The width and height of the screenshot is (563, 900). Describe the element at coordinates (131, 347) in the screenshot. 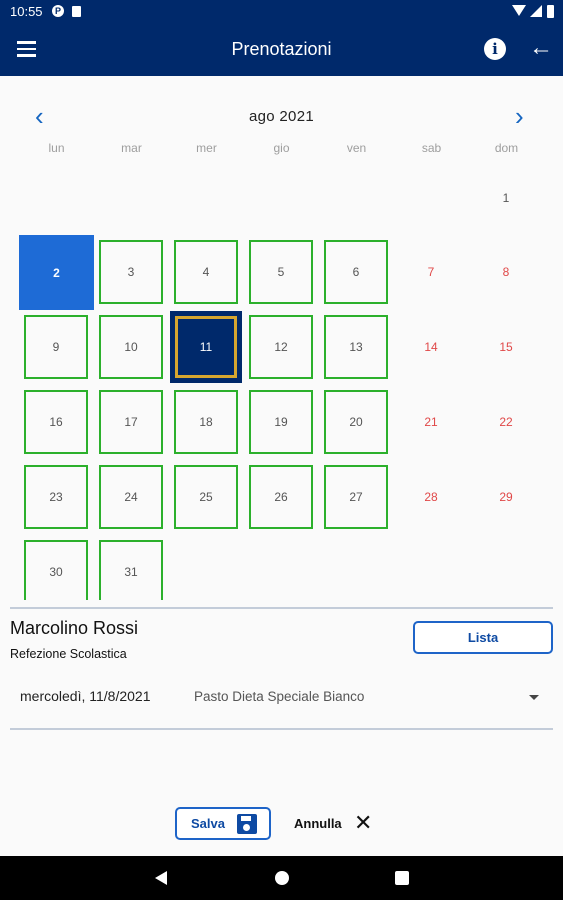

I see `calendar-day: 10` at that location.